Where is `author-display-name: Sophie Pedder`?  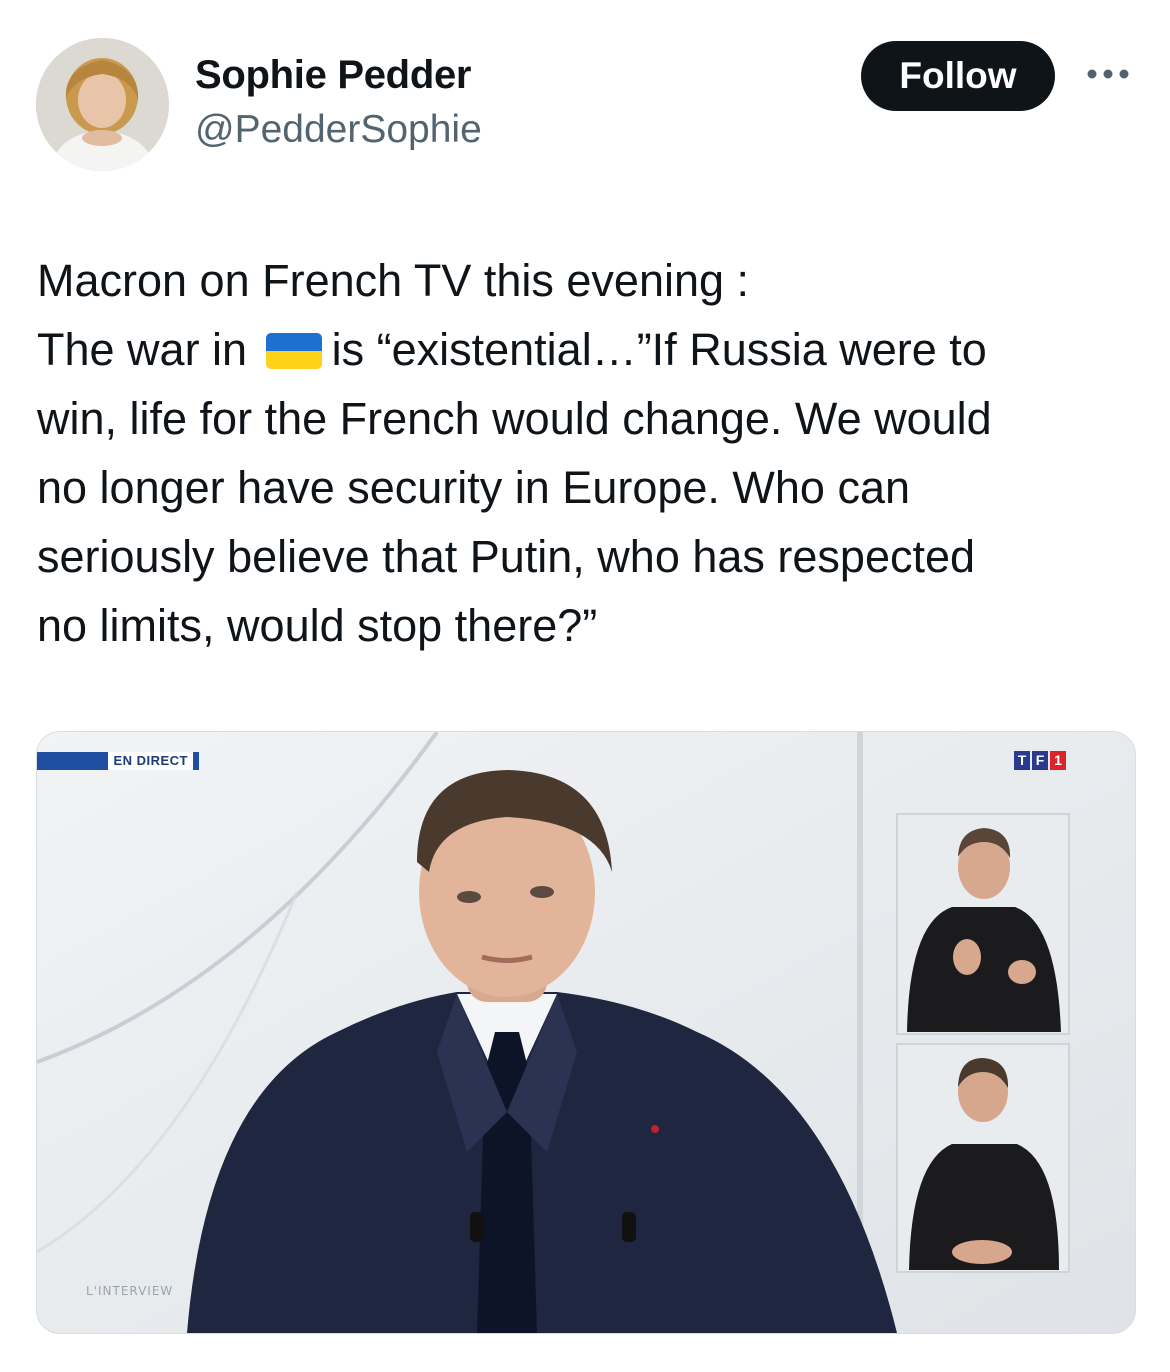
author-display-name: Sophie Pedder is located at coordinates (333, 75).